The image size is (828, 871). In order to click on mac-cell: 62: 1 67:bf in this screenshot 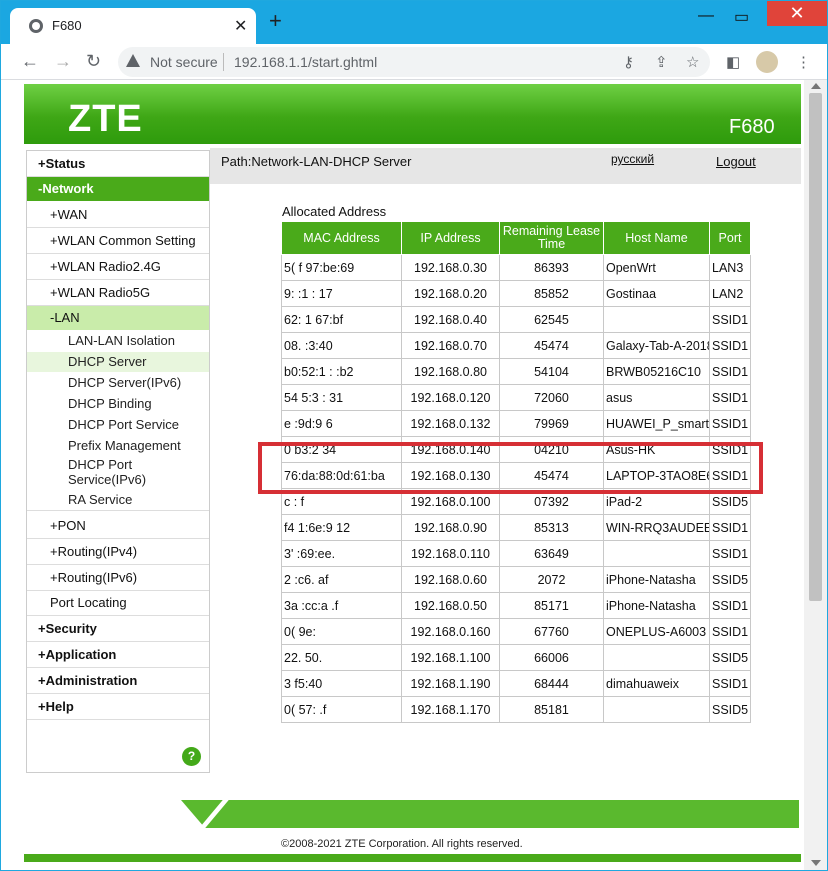, I will do `click(341, 319)`.